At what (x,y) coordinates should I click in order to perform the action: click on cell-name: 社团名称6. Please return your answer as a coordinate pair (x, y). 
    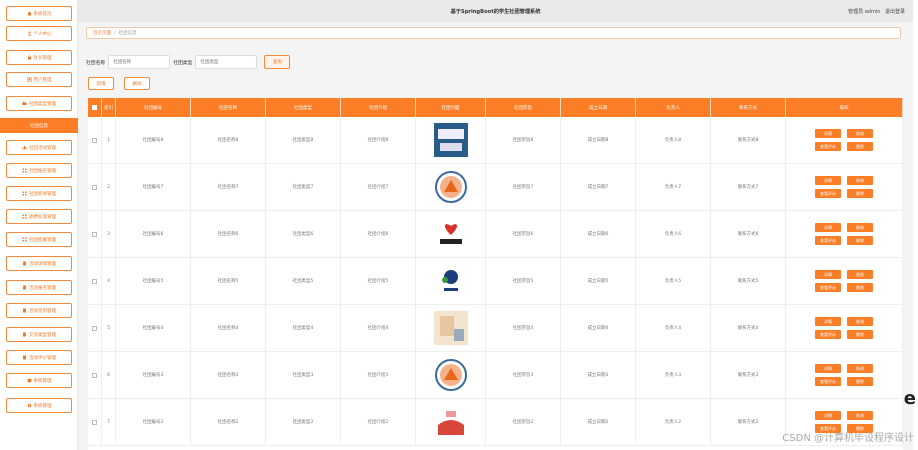
    Looking at the image, I should click on (228, 234).